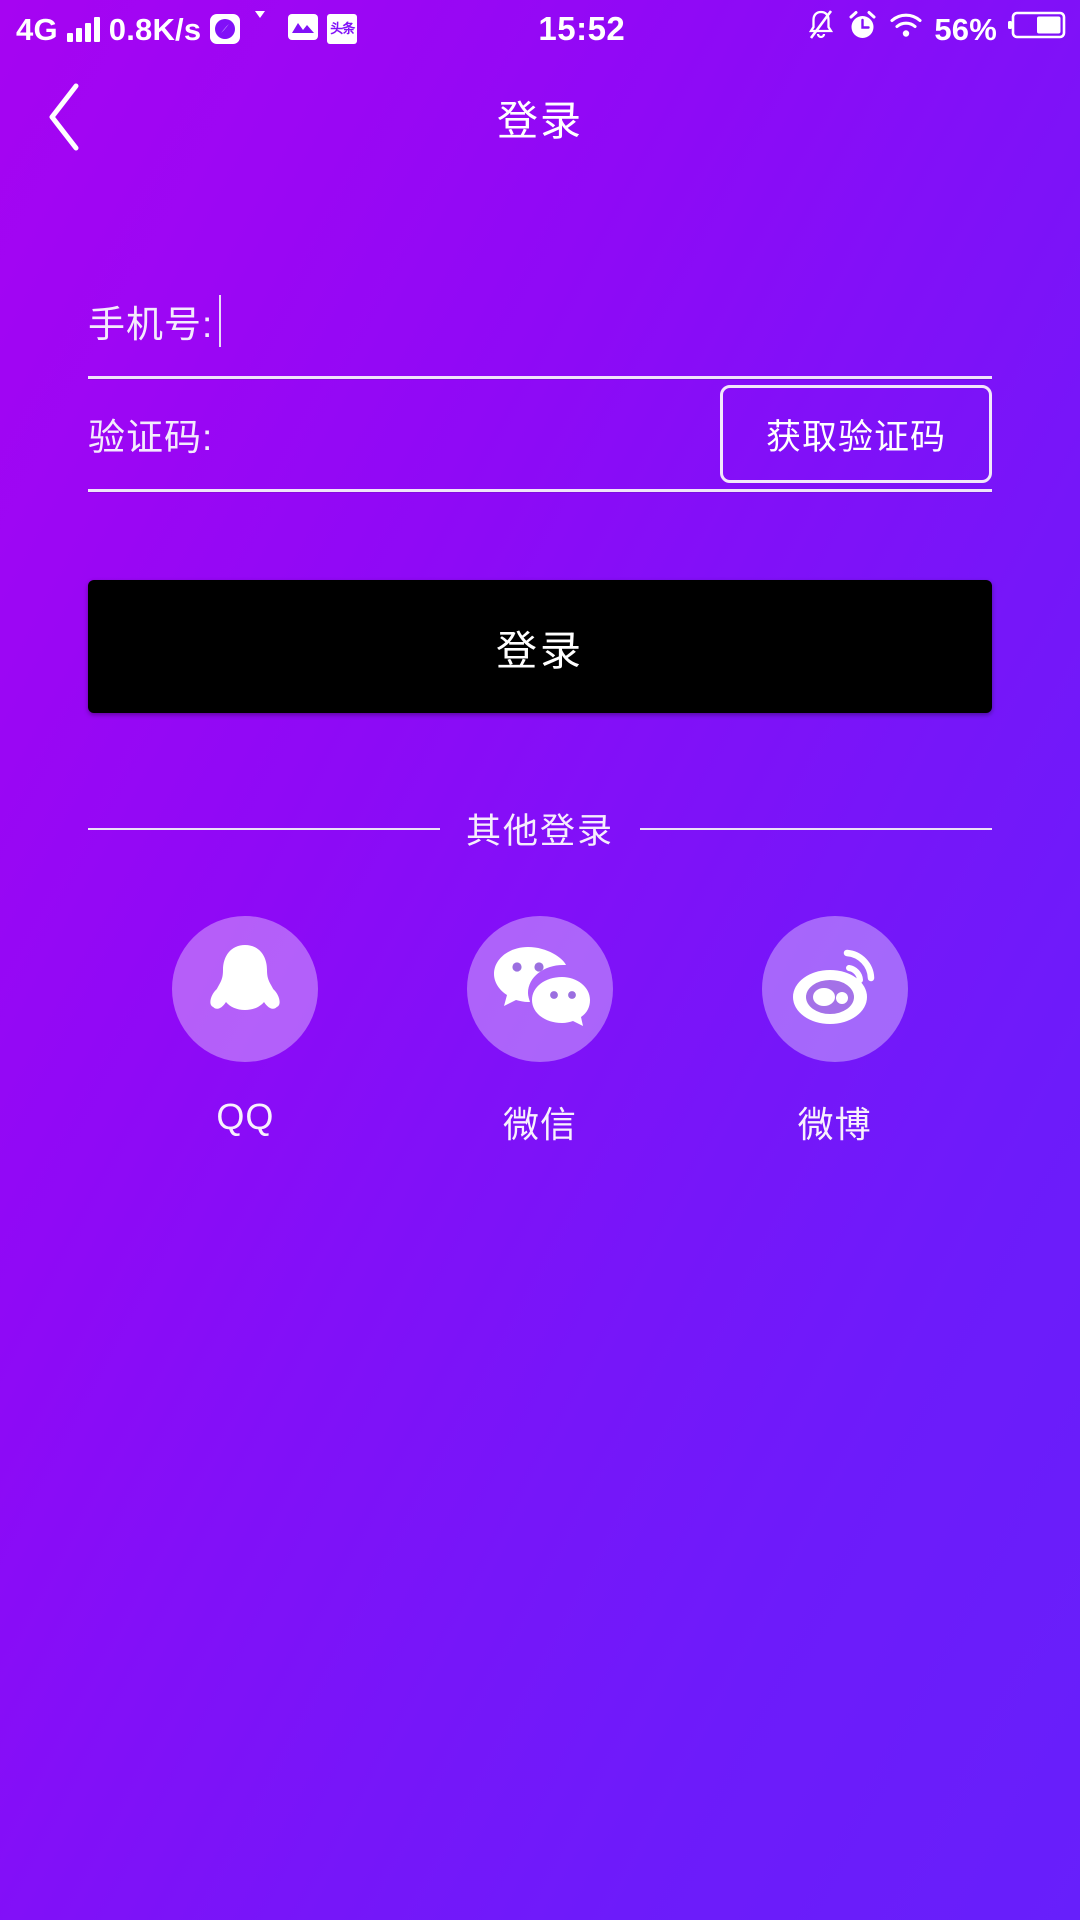 The image size is (1080, 1920). I want to click on back-chevron-icon, so click(65, 117).